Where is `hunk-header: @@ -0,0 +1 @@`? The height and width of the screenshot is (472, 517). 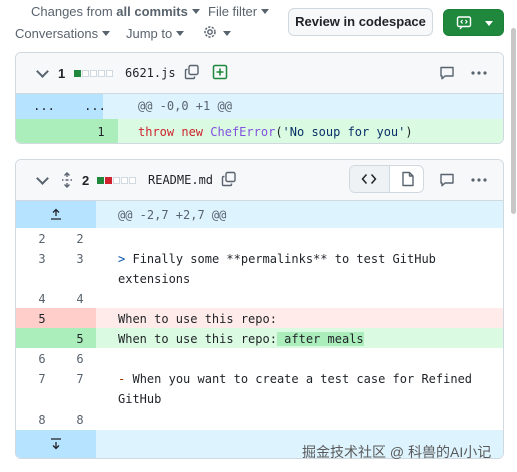 hunk-header: @@ -0,0 +1 @@ is located at coordinates (185, 106).